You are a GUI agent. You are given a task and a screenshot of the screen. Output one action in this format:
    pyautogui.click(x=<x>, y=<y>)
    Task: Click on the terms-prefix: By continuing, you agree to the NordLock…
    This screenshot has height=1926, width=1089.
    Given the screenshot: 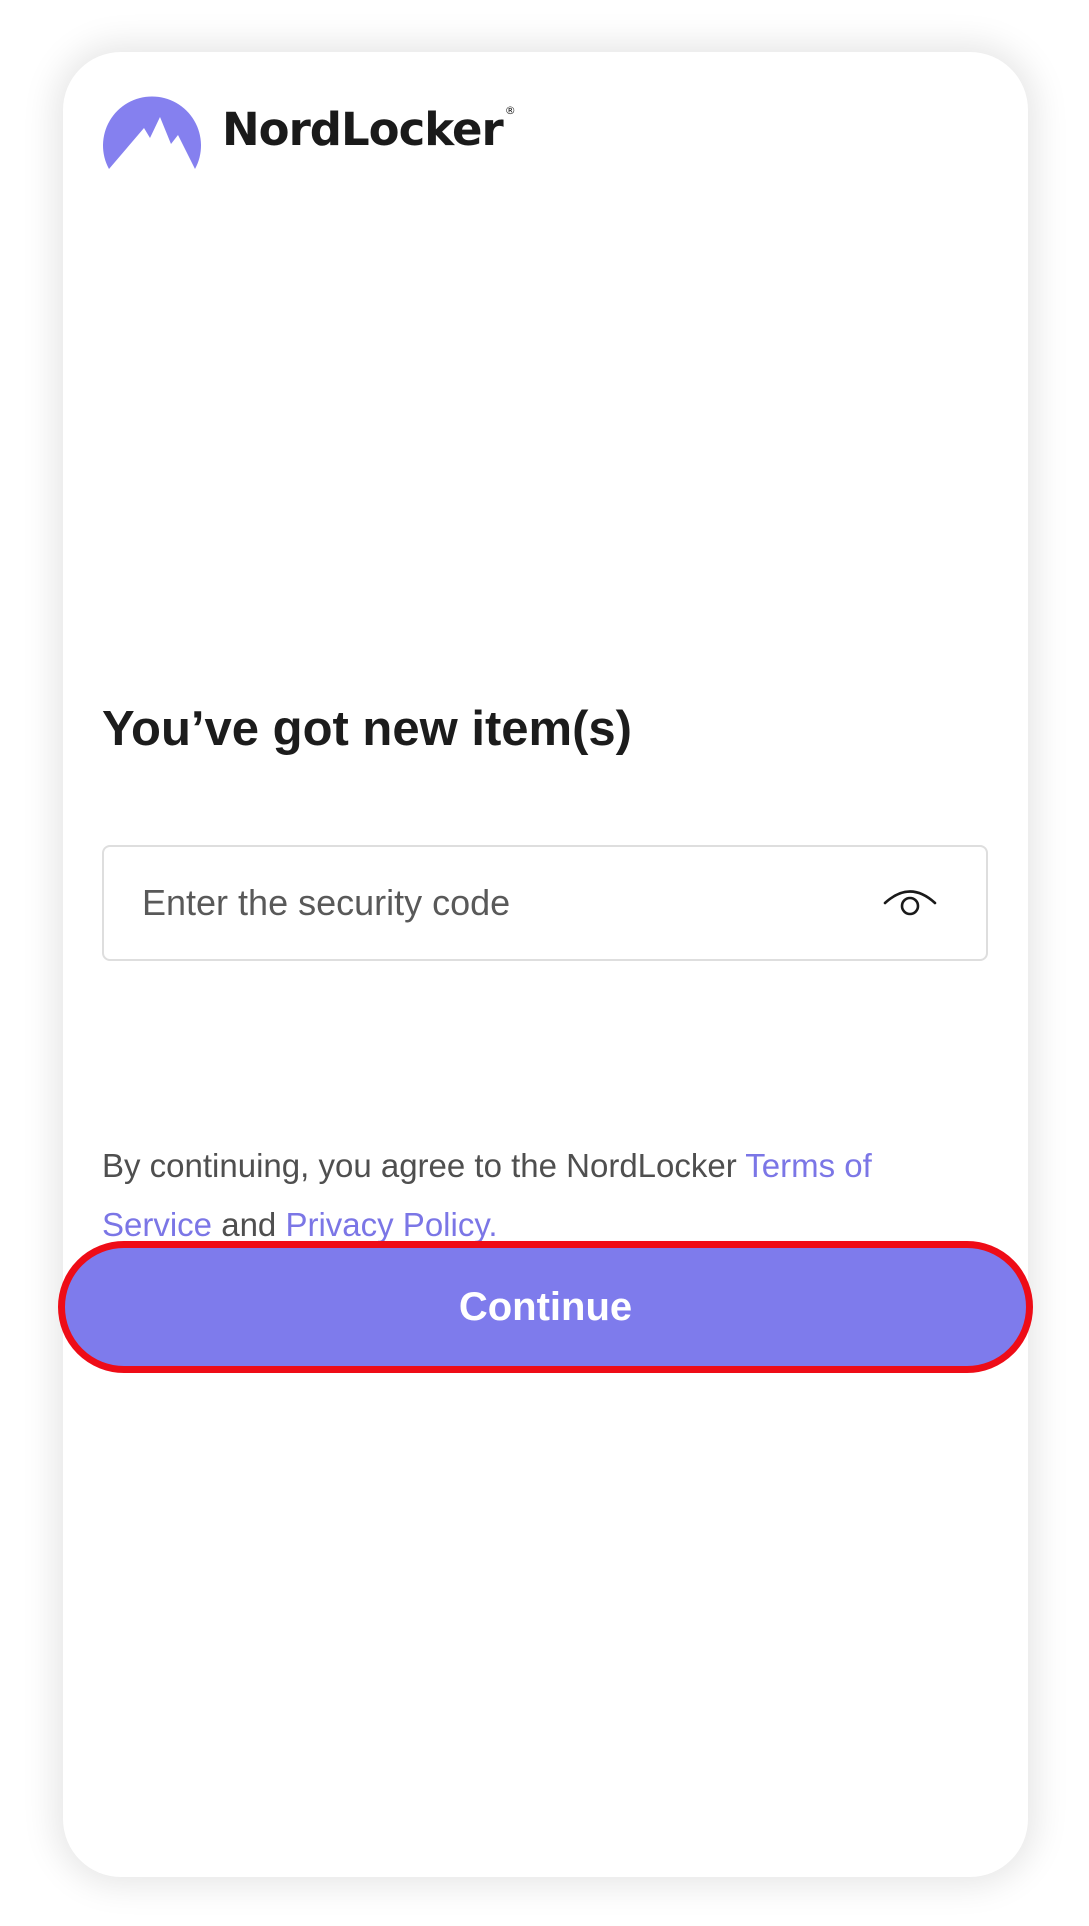 What is the action you would take?
    pyautogui.click(x=424, y=1165)
    